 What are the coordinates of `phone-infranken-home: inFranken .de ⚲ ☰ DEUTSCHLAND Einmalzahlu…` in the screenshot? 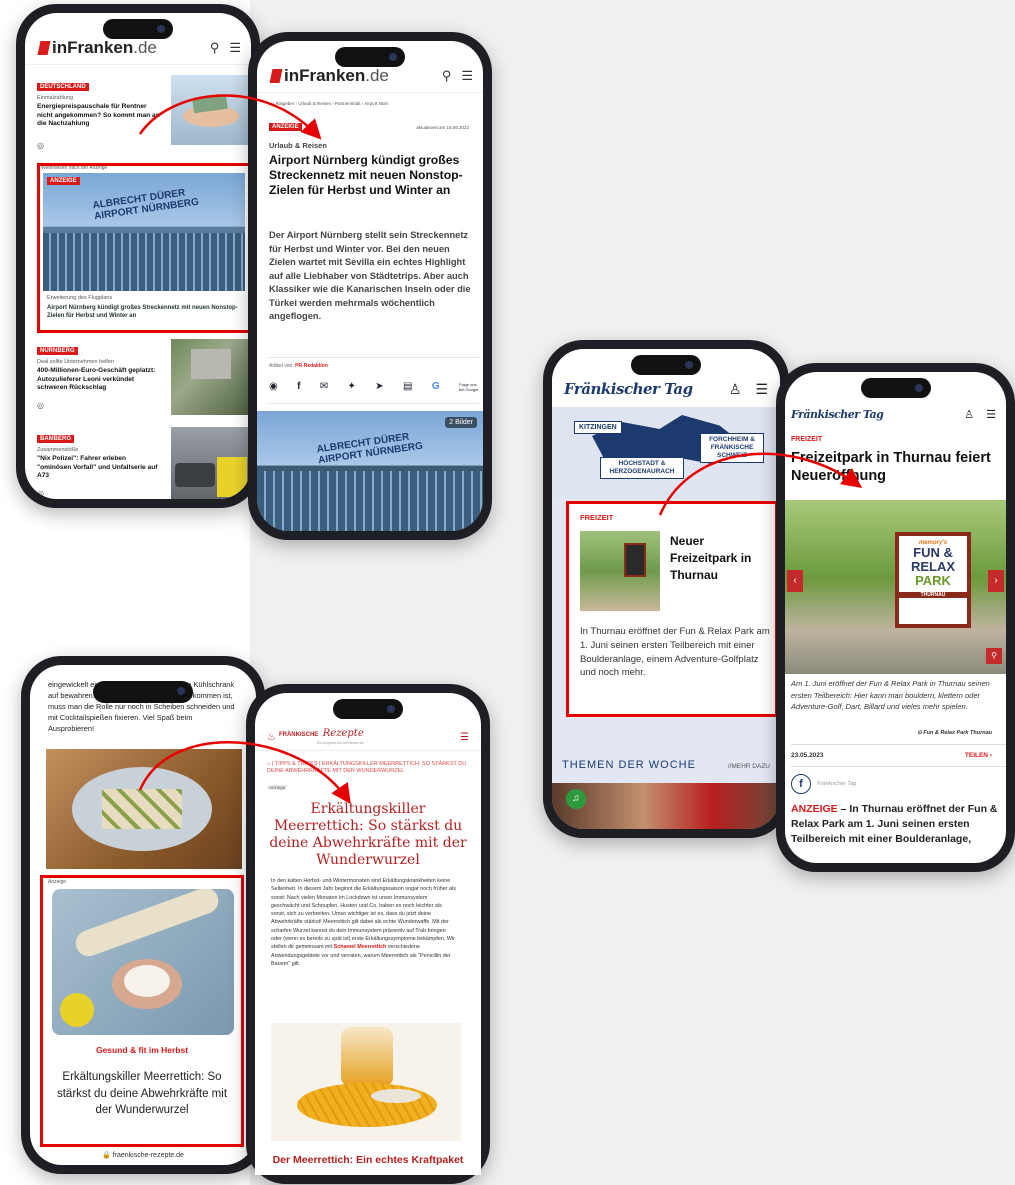 It's located at (138, 256).